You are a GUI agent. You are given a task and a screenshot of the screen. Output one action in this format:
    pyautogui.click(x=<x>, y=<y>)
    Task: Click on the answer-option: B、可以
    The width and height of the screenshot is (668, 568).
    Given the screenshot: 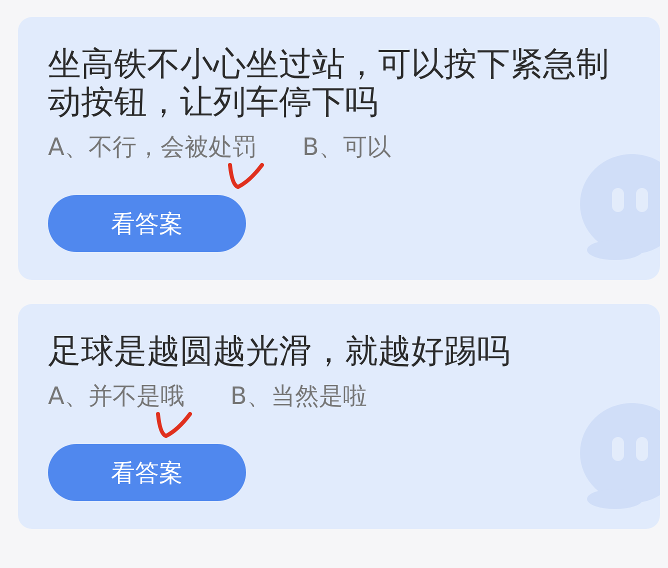 What is the action you would take?
    pyautogui.click(x=346, y=147)
    